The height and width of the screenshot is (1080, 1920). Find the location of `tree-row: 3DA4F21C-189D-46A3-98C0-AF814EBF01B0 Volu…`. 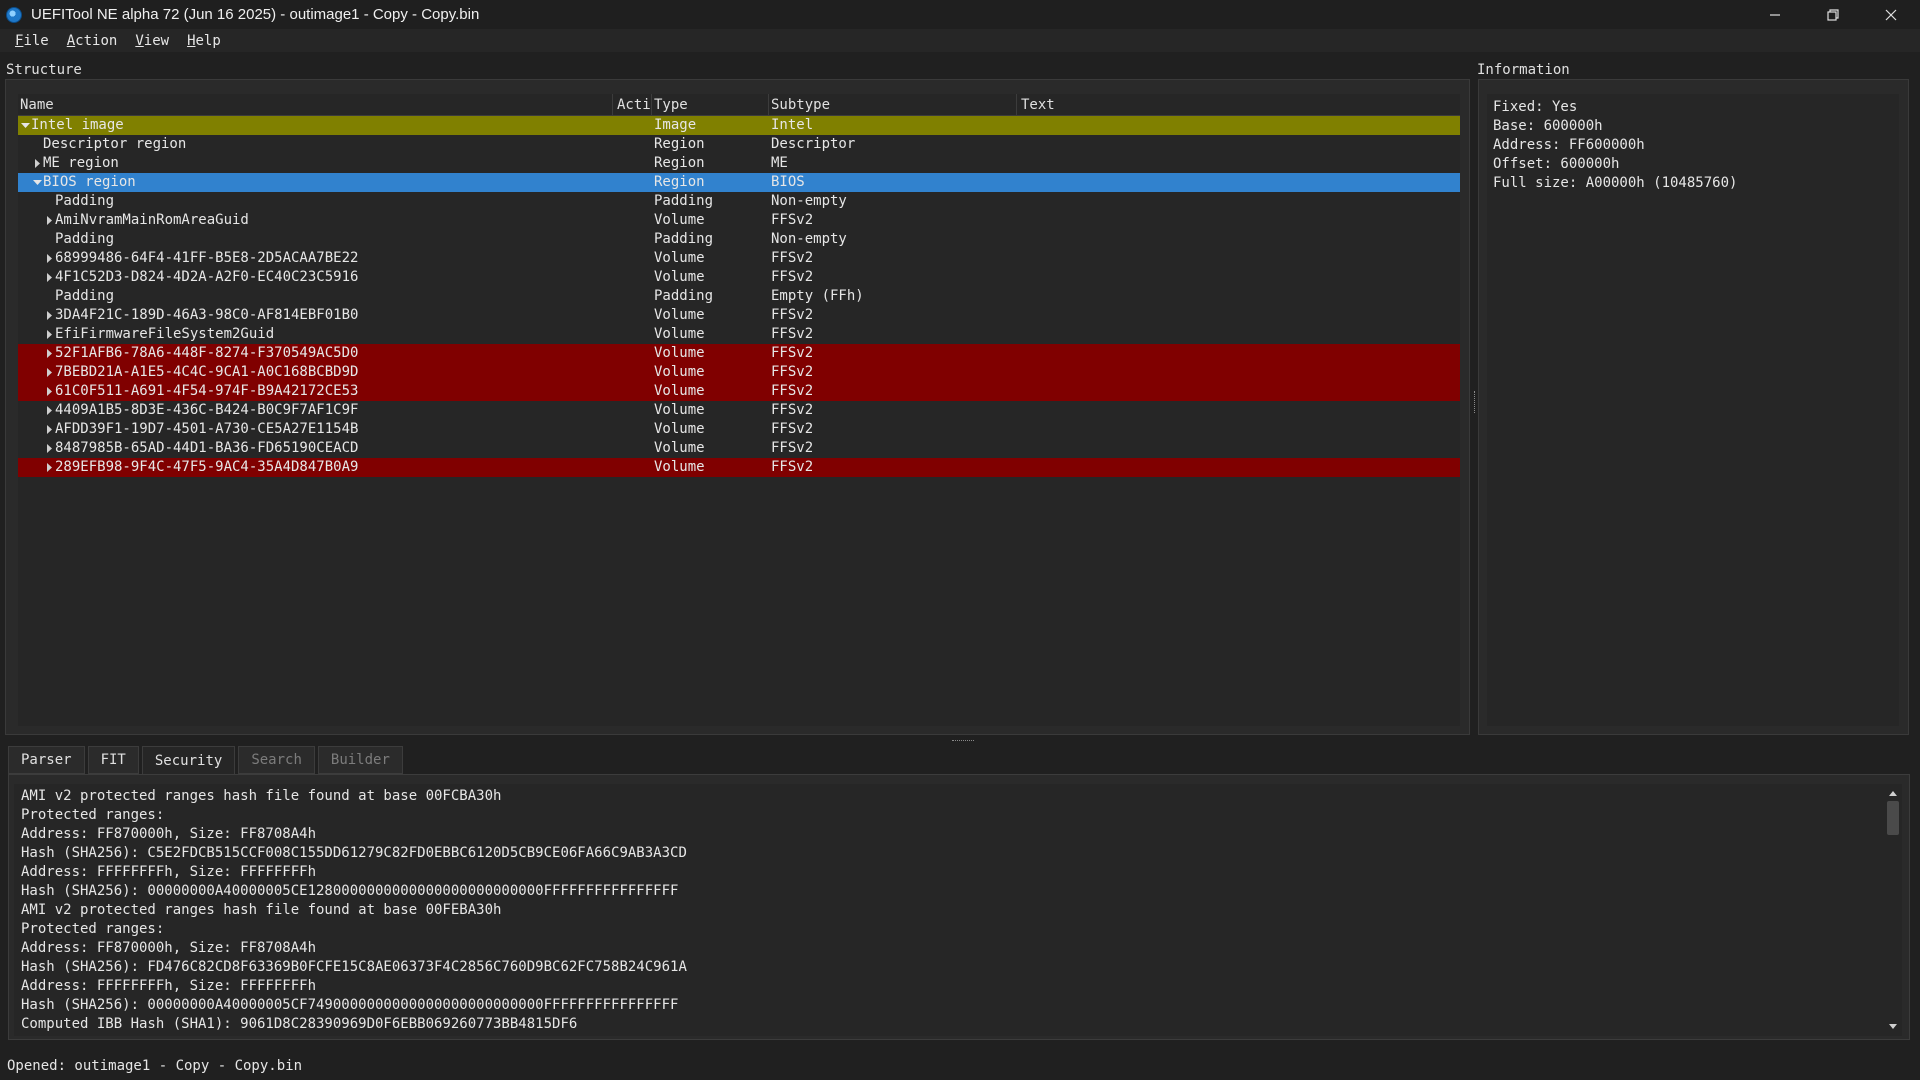

tree-row: 3DA4F21C-189D-46A3-98C0-AF814EBF01B0 Volu… is located at coordinates (739, 315).